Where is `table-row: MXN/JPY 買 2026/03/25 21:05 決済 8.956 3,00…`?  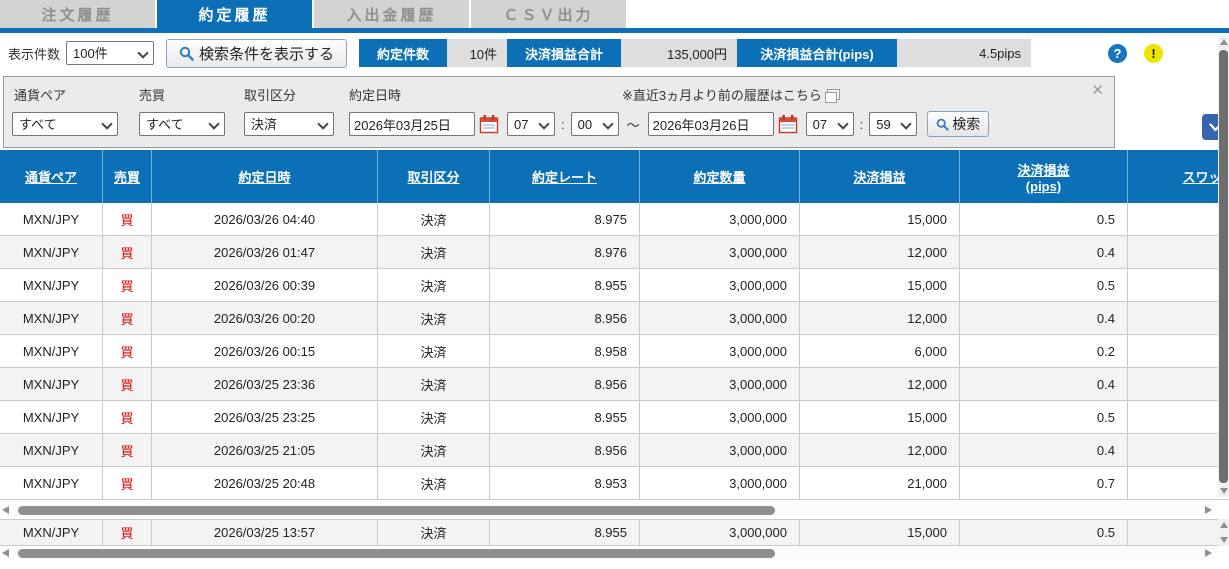
table-row: MXN/JPY 買 2026/03/25 21:05 決済 8.956 3,00… is located at coordinates (614, 450).